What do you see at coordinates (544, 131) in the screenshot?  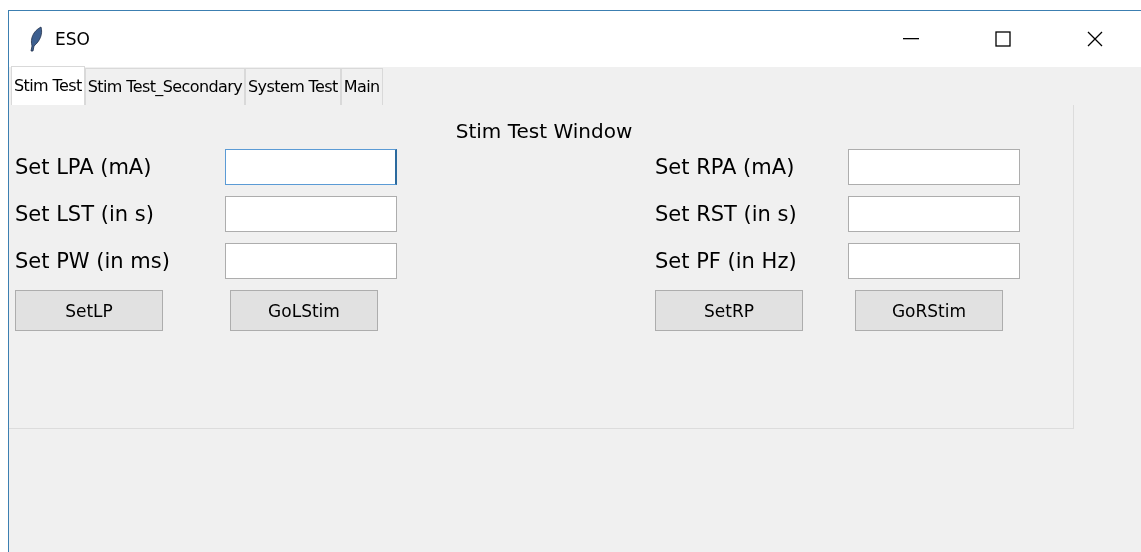 I see `panel-heading: Stim Test Window` at bounding box center [544, 131].